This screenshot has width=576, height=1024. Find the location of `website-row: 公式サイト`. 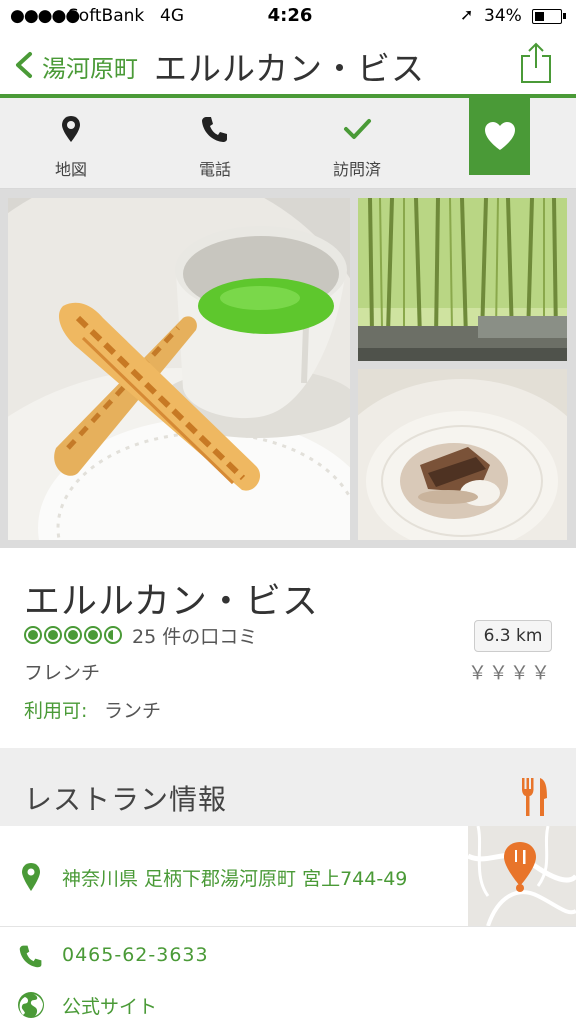

website-row: 公式サイト is located at coordinates (288, 1005).